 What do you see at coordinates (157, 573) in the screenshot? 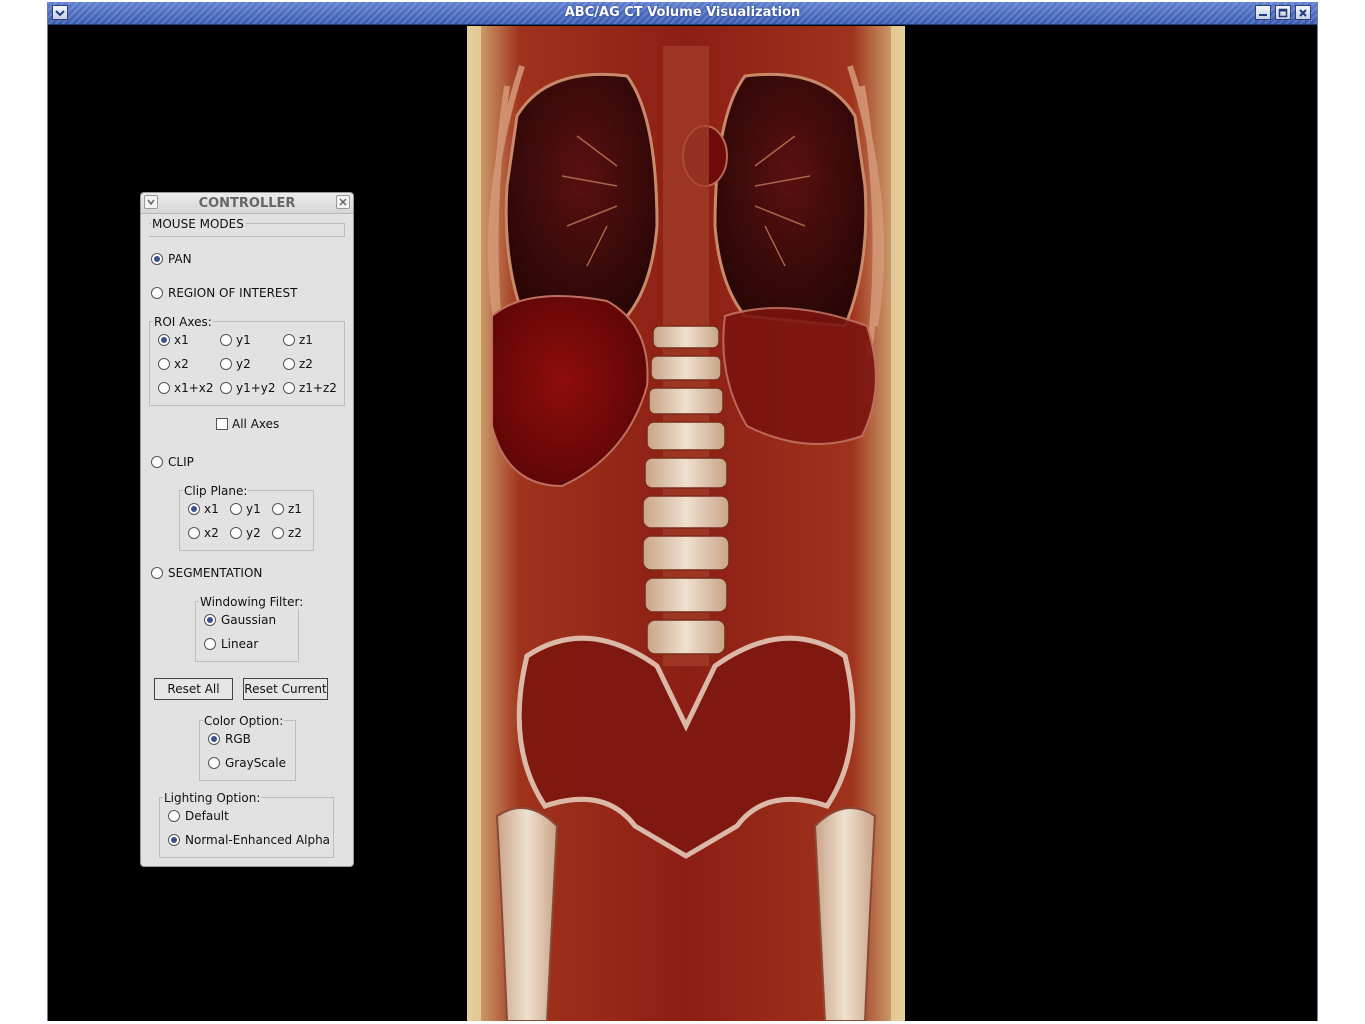
I see `segmentation-mode-radio` at bounding box center [157, 573].